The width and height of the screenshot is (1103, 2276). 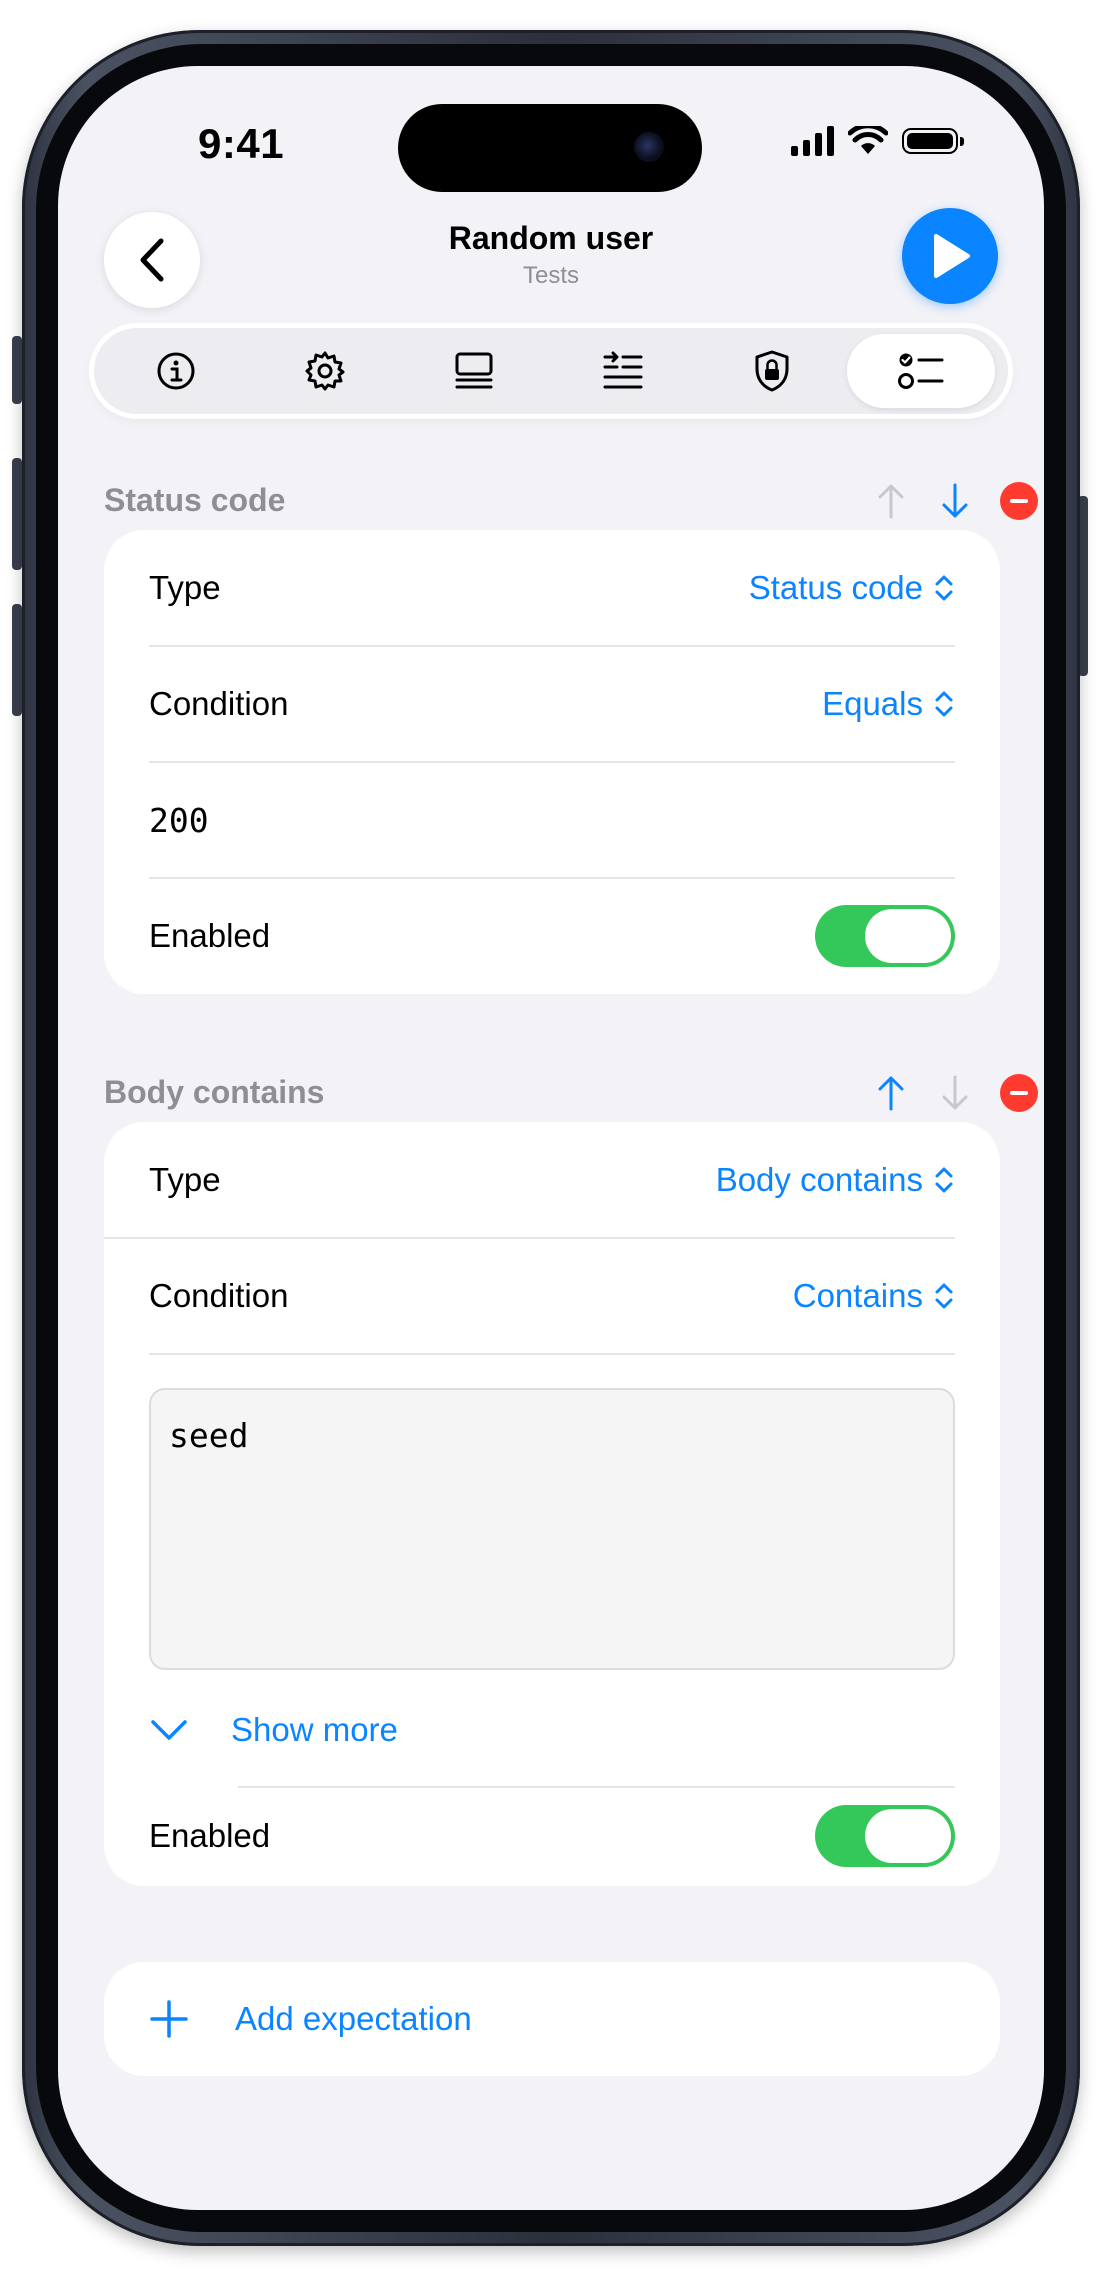 I want to click on type-picker: Body contains, so click(x=835, y=1180).